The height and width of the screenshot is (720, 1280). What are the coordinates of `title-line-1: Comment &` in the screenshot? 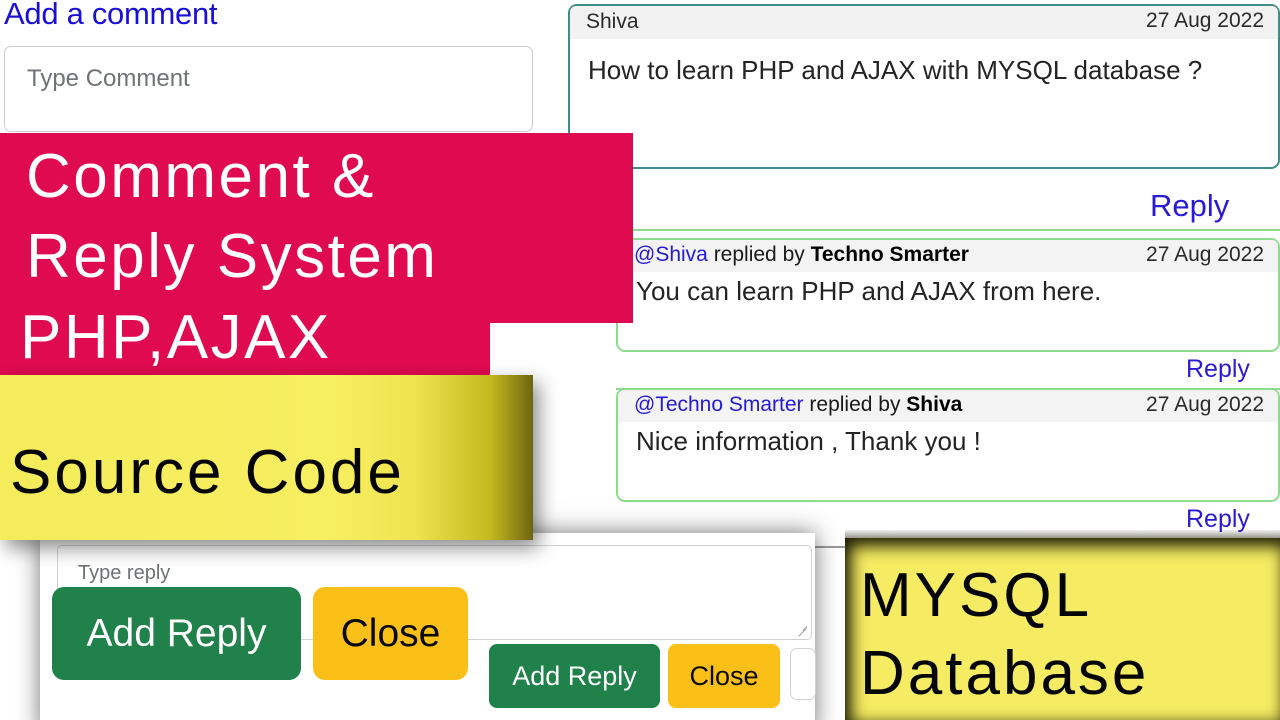 It's located at (201, 176).